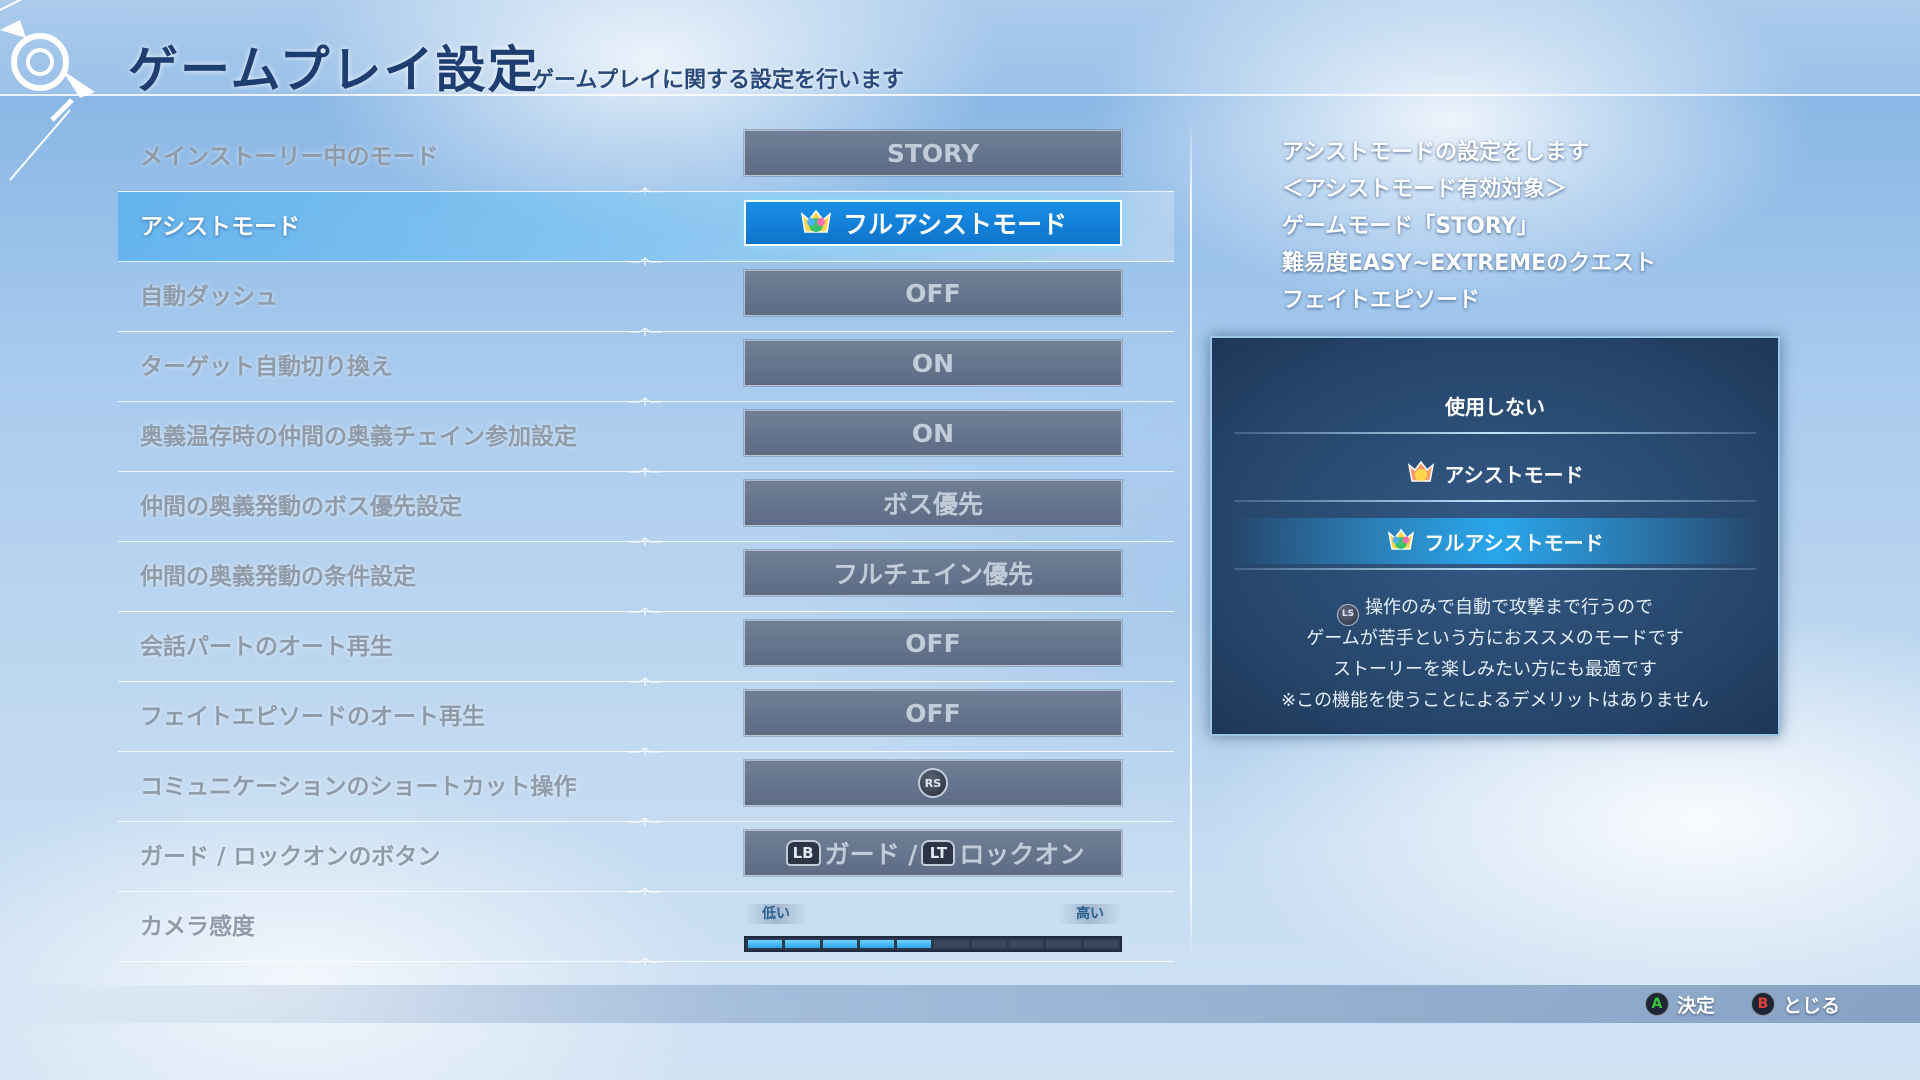 The width and height of the screenshot is (1920, 1080). Describe the element at coordinates (289, 157) in the screenshot. I see `setting-label: メインストーリー中のモード` at that location.